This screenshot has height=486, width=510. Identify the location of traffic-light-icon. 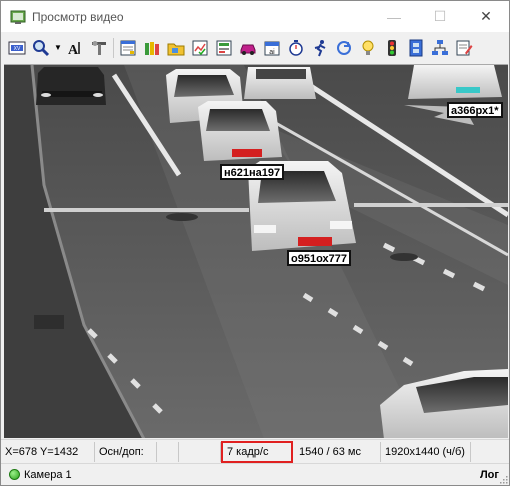
(392, 47).